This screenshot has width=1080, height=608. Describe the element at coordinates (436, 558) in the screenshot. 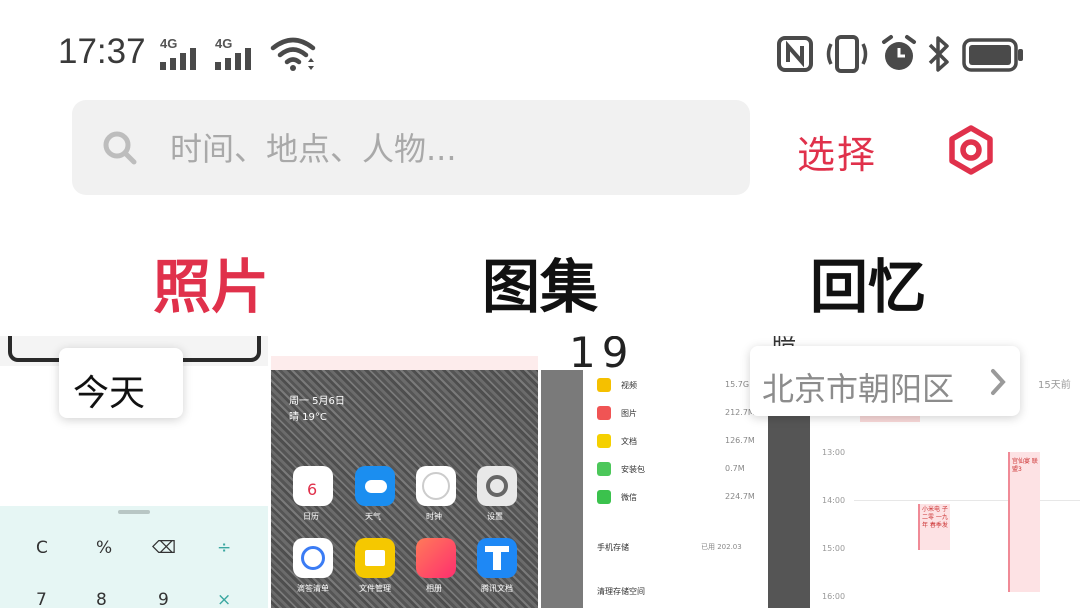

I see `gallery-app-icon` at that location.